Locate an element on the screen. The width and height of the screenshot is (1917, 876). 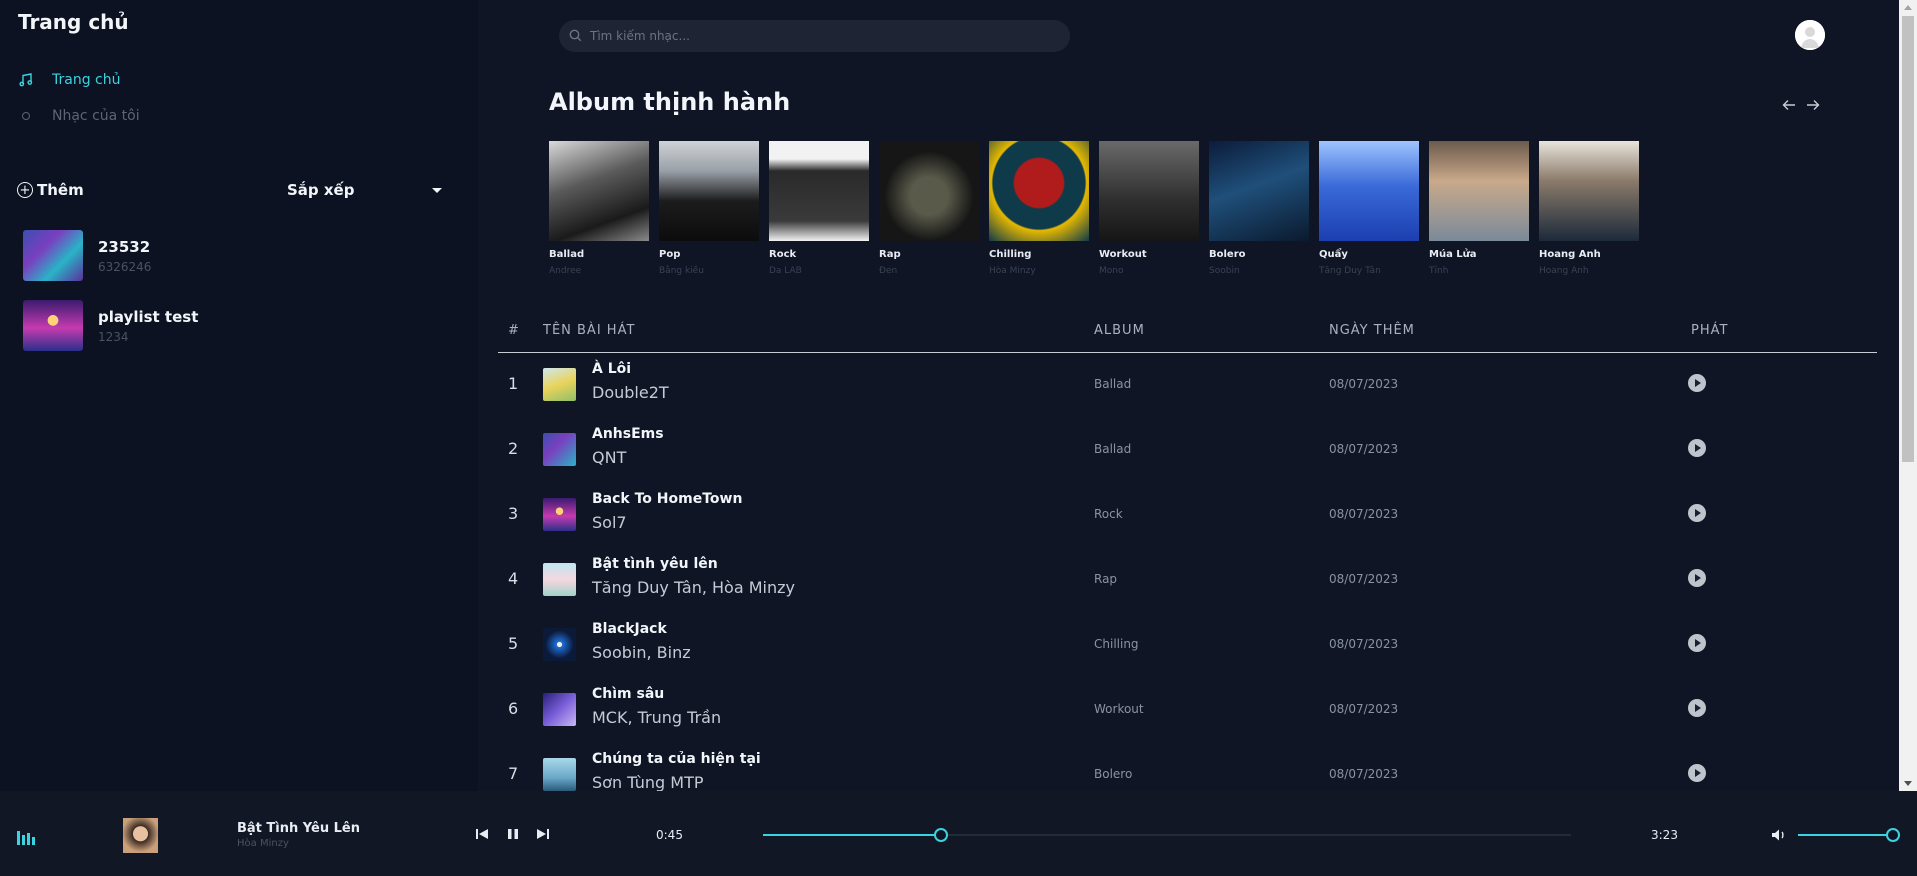
album-card: Pop Bằng kiều is located at coordinates (709, 208).